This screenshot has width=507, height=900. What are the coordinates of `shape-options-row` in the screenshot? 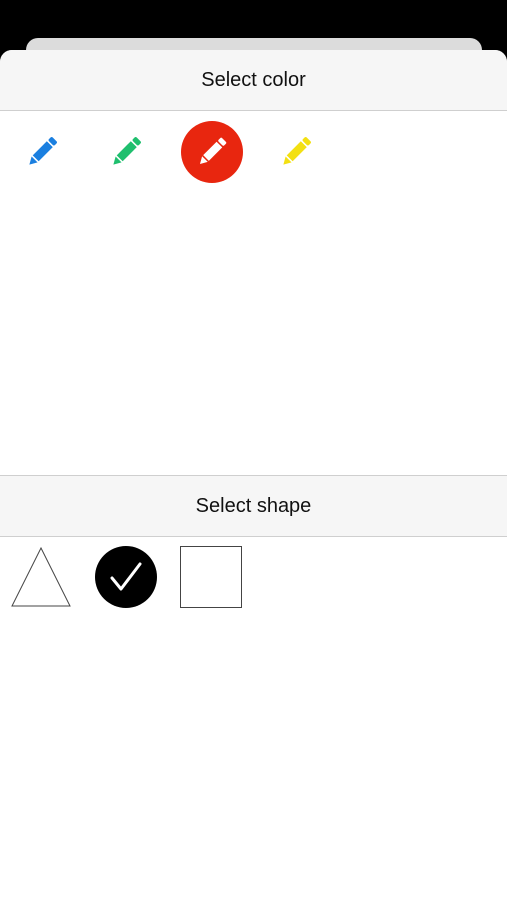 It's located at (253, 577).